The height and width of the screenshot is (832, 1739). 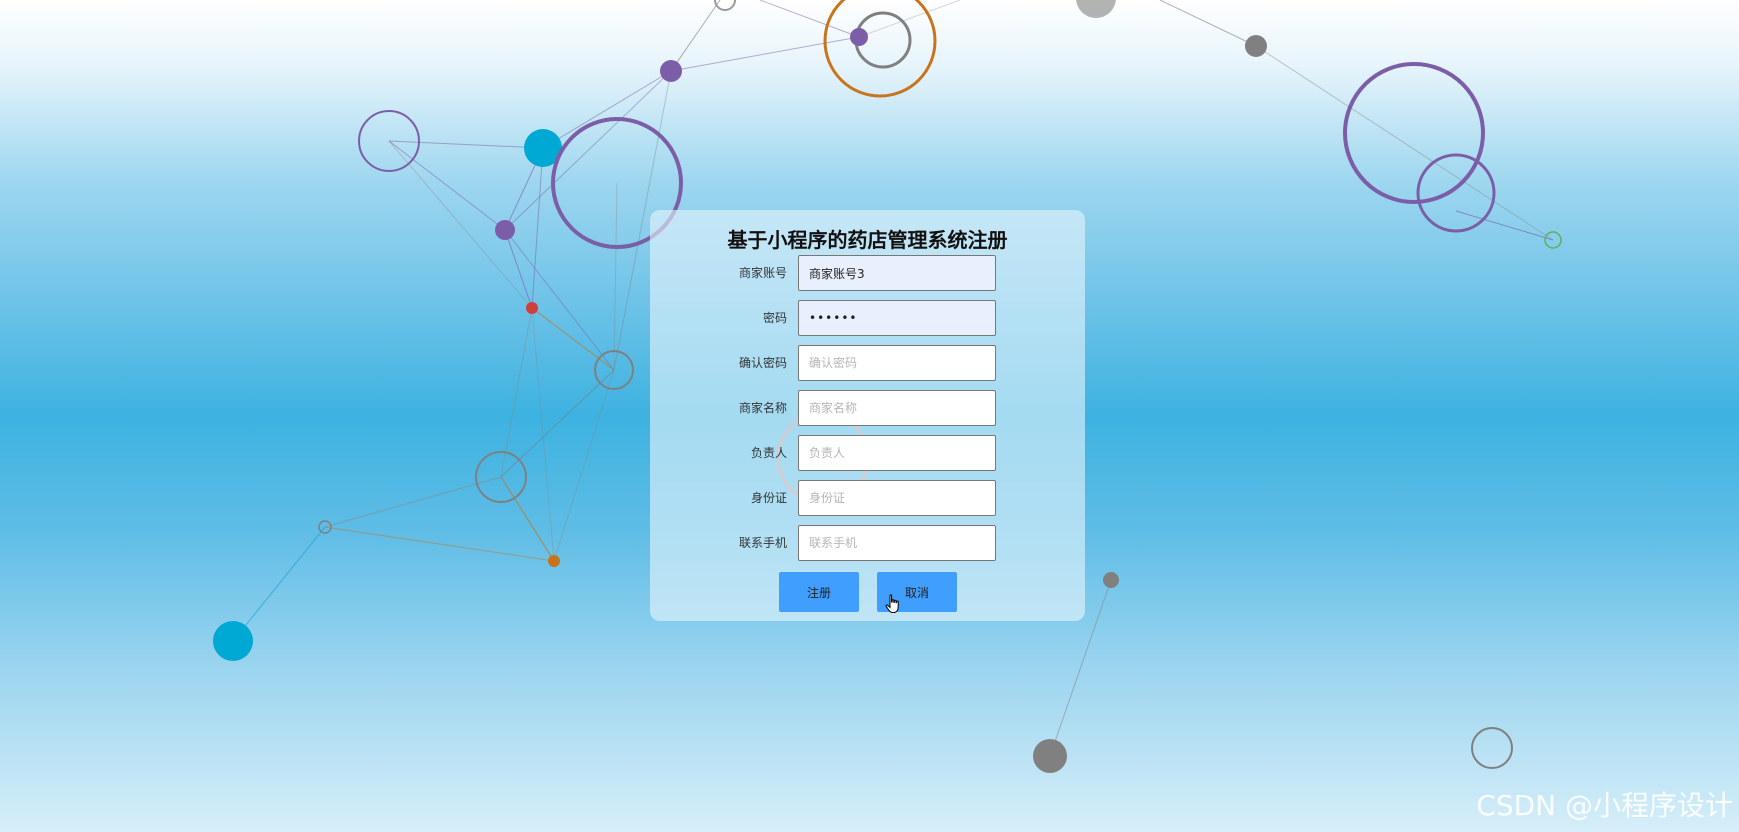 What do you see at coordinates (768, 453) in the screenshot?
I see `manager-label: 负责人` at bounding box center [768, 453].